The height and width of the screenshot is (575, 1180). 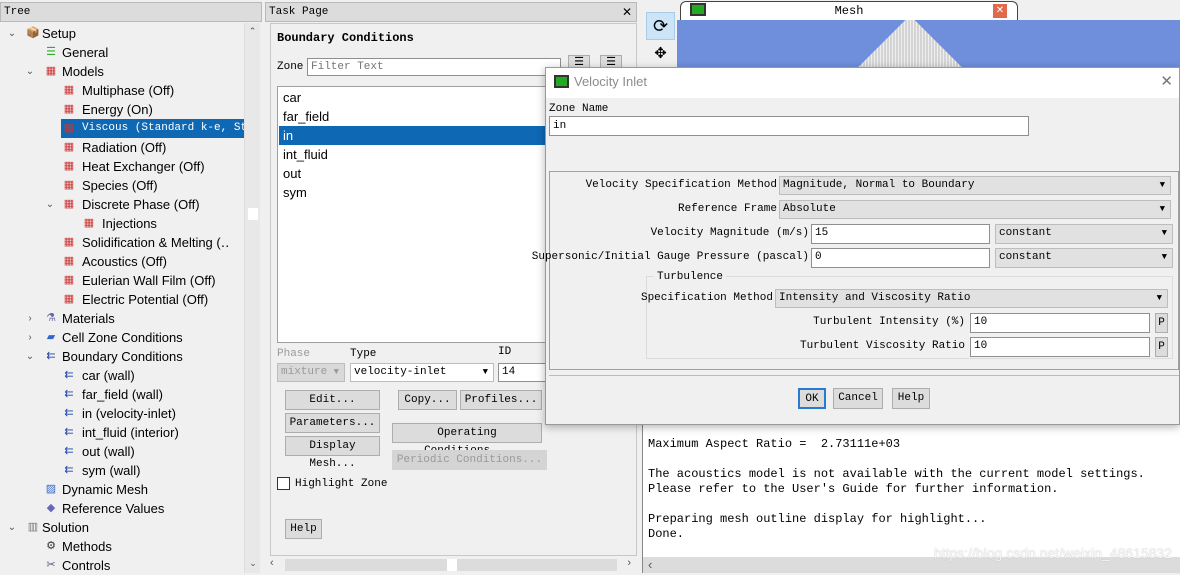 I want to click on boundary-icon: ⇇, so click(x=69, y=394).